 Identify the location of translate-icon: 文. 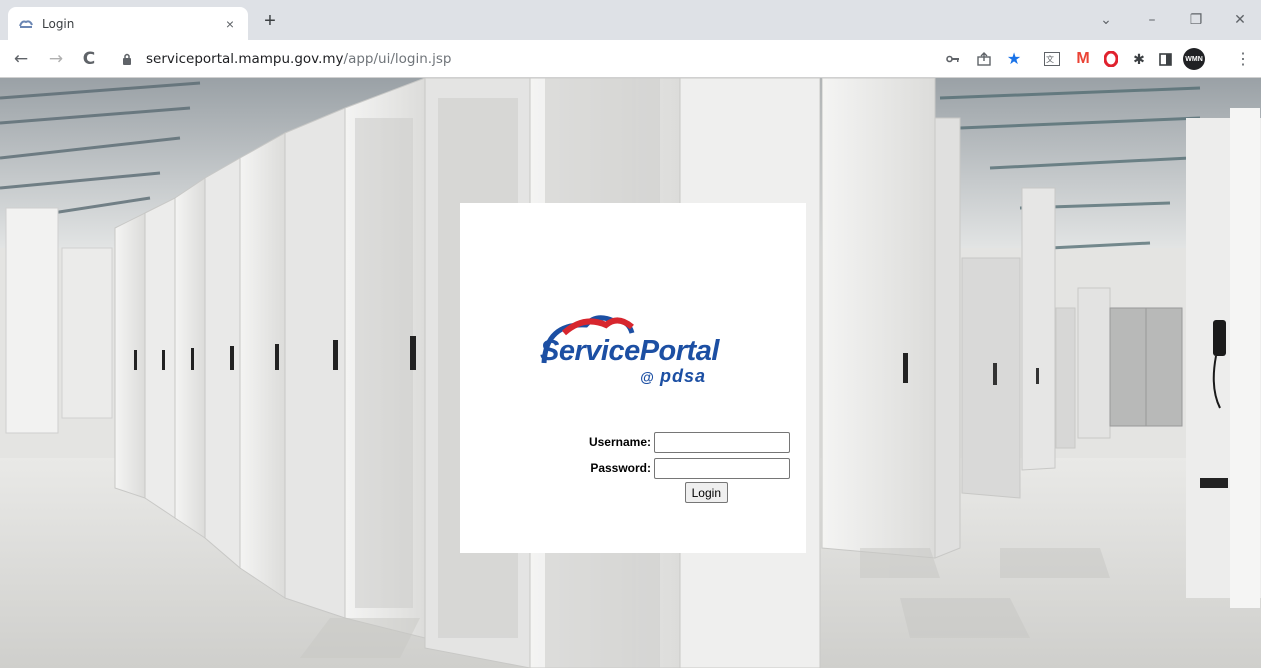
(1052, 59).